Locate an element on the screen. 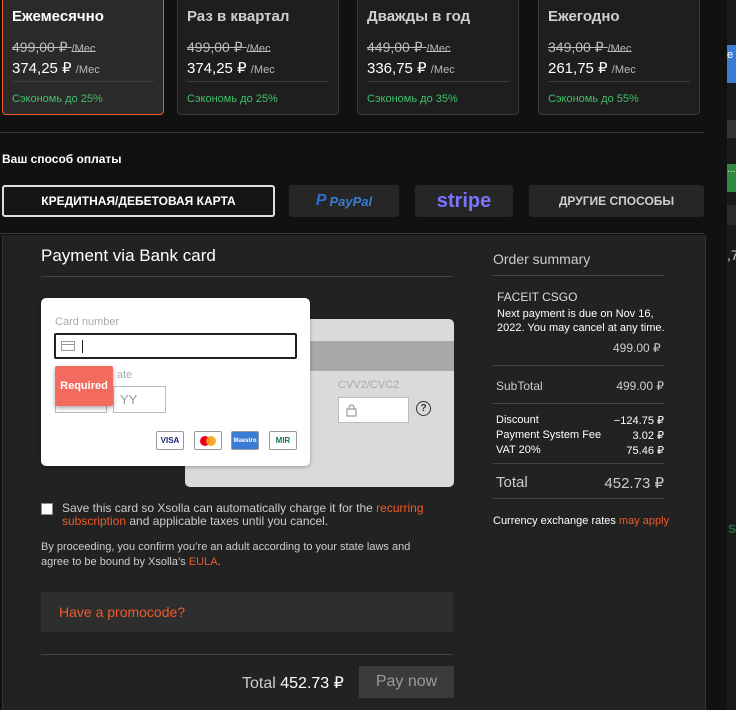 The height and width of the screenshot is (710, 736). paypal-icon: P is located at coordinates (321, 200).